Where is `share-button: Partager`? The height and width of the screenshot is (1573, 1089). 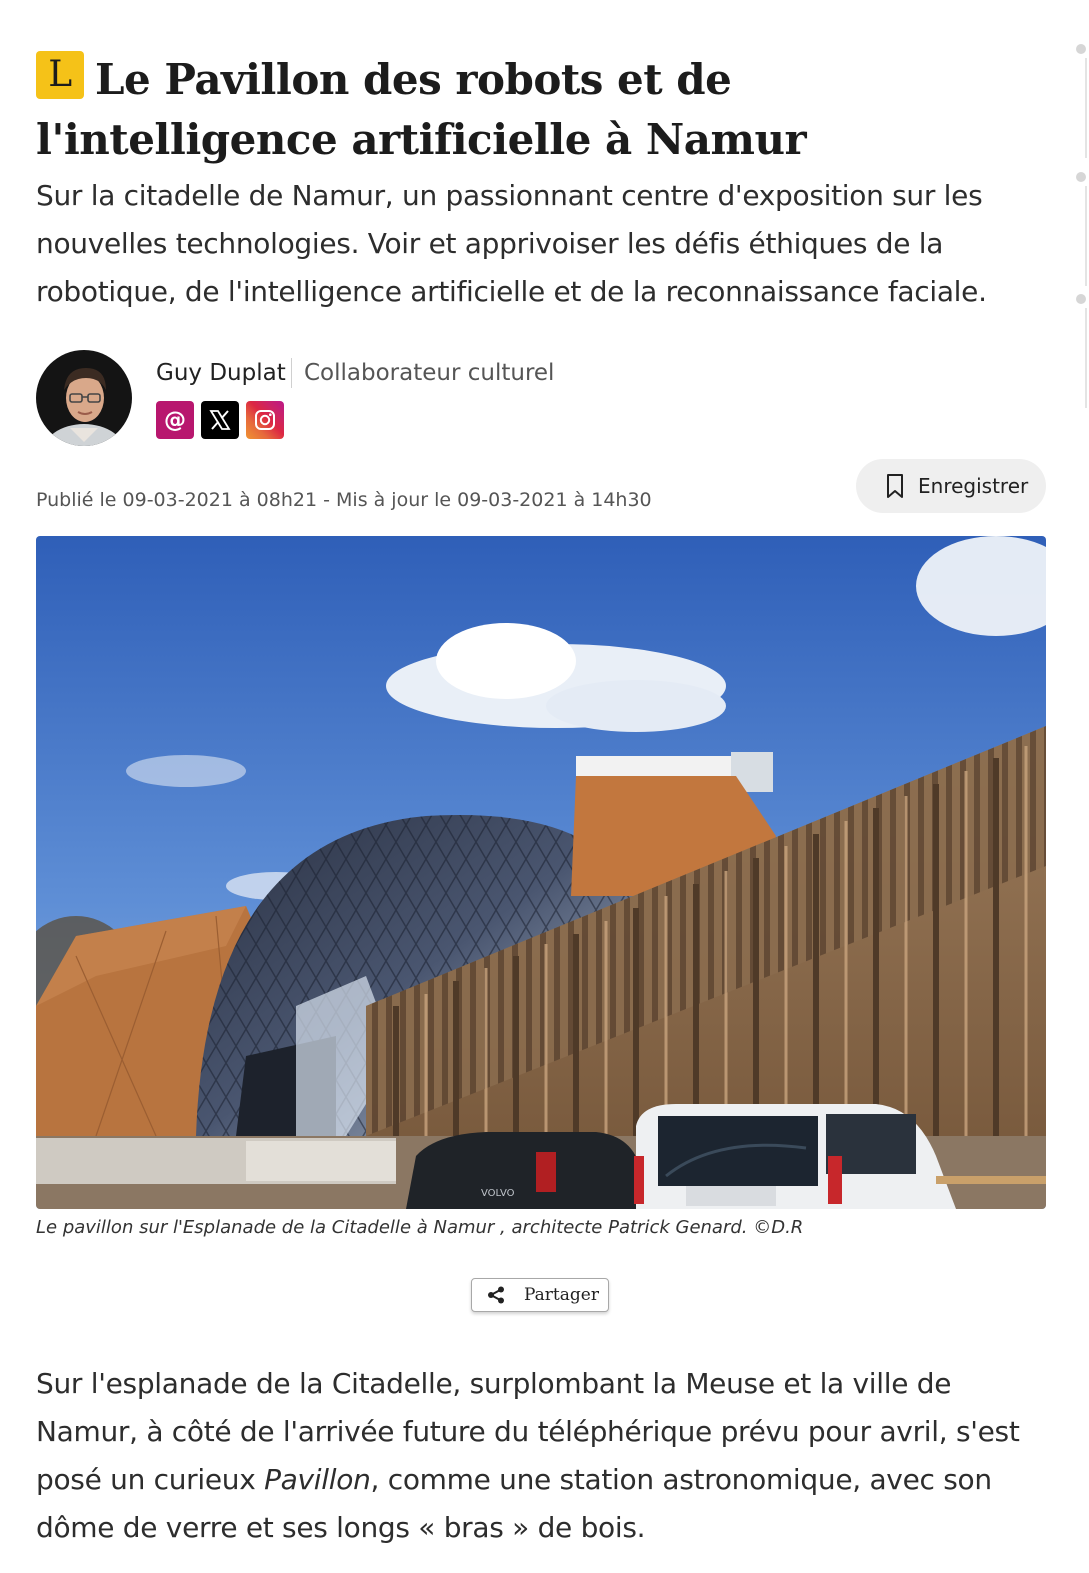 share-button: Partager is located at coordinates (540, 1295).